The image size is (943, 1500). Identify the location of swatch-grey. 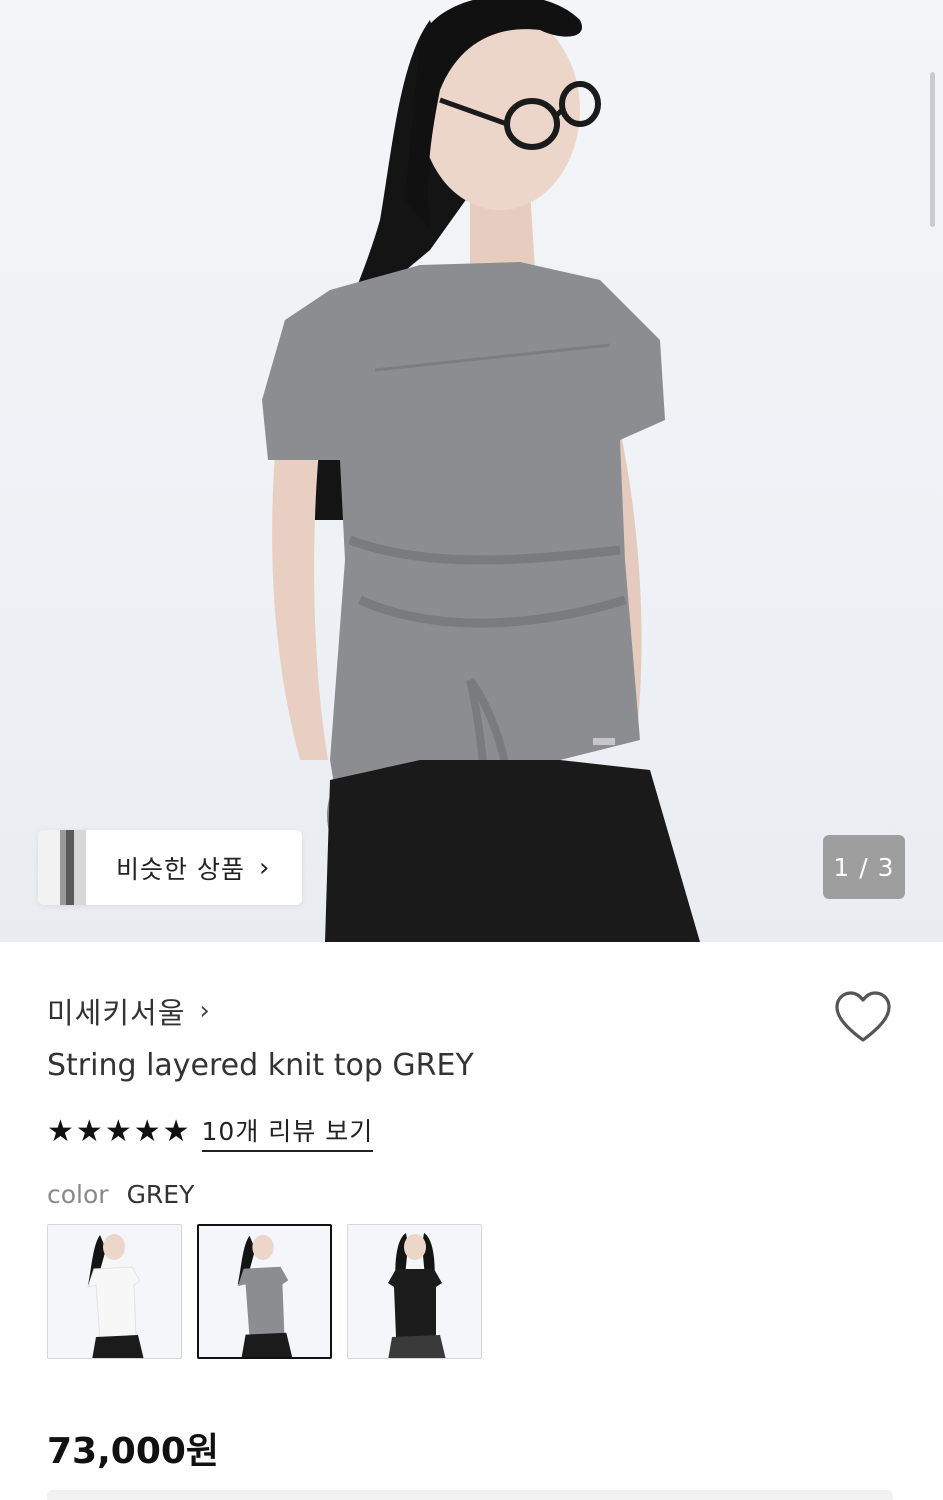
(264, 1291).